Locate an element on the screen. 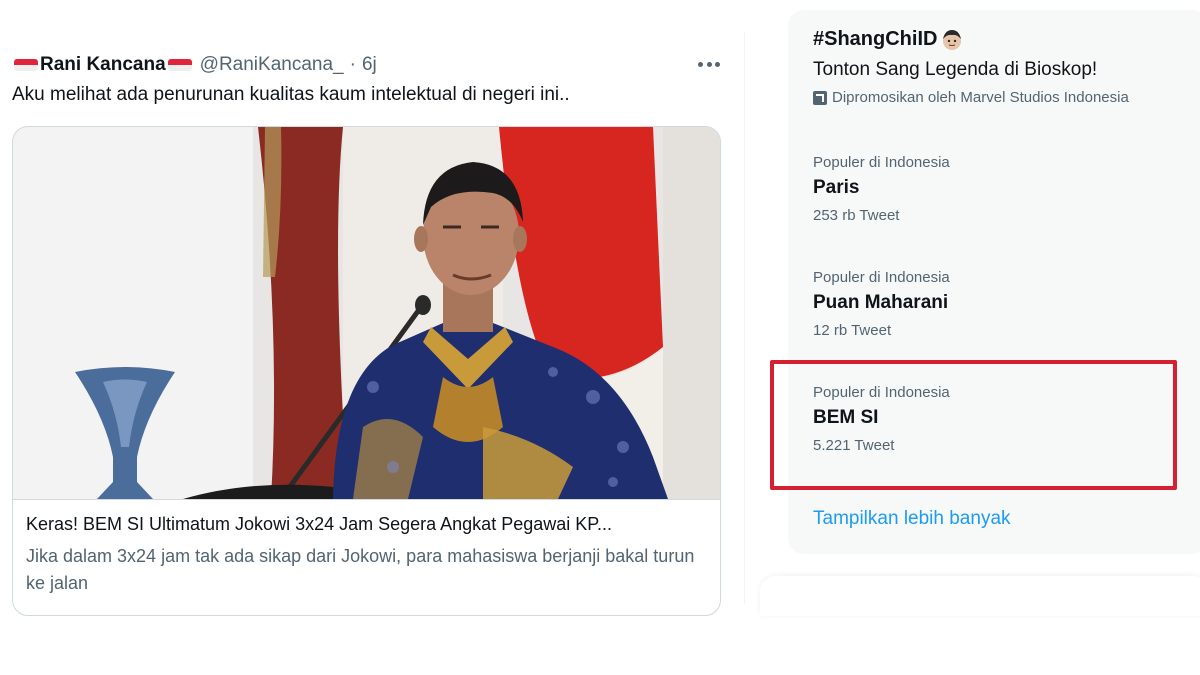  author-name: Rani Kancana is located at coordinates (103, 65).